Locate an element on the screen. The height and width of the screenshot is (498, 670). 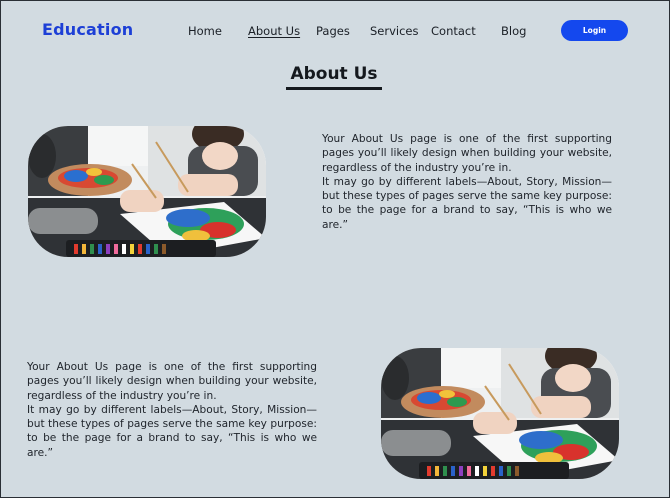
nav-item-pages: Pages is located at coordinates (333, 31).